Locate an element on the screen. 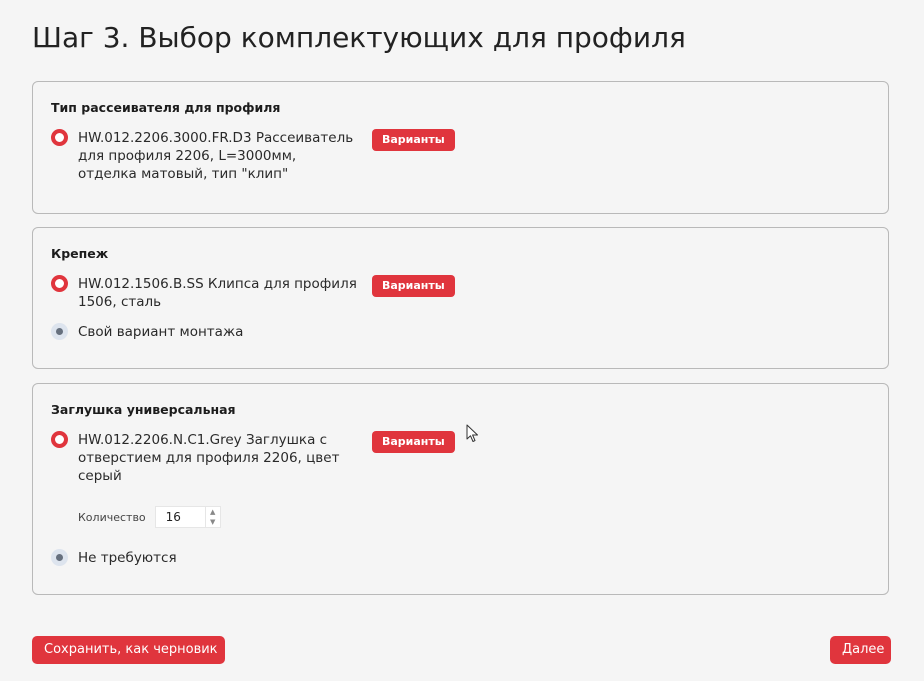 This screenshot has height=681, width=924. mouse-cursor-icon is located at coordinates (472, 433).